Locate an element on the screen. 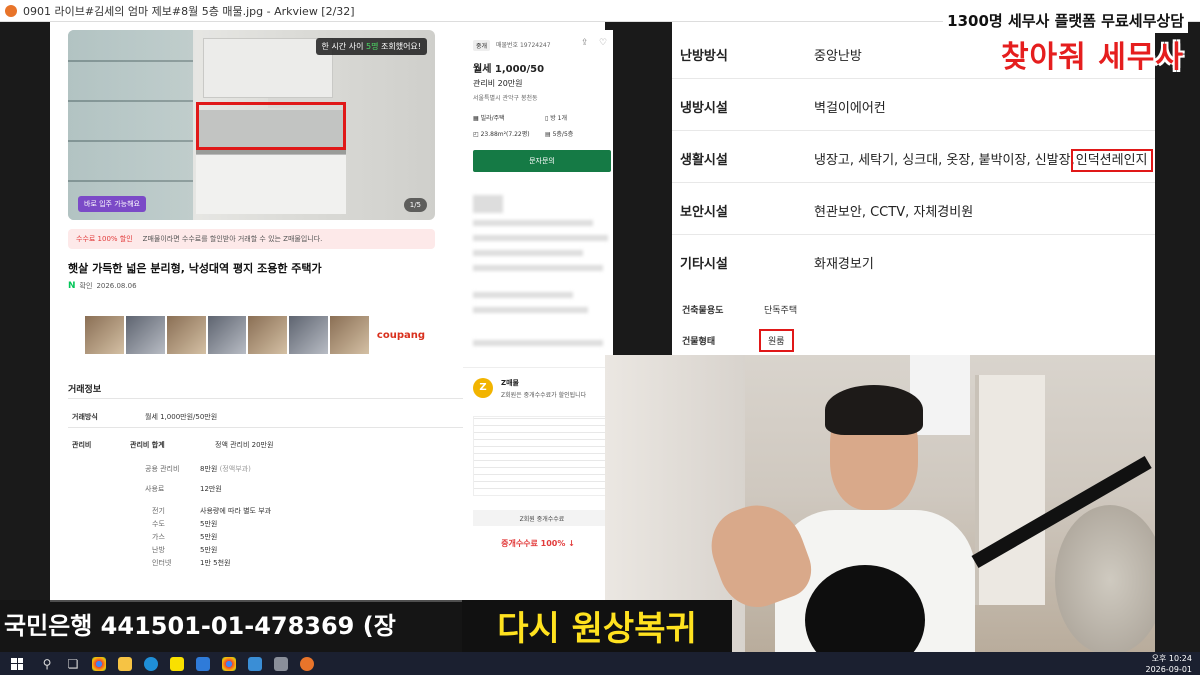 This screenshot has height=675, width=1200. share-icon: ⇪ is located at coordinates (585, 43).